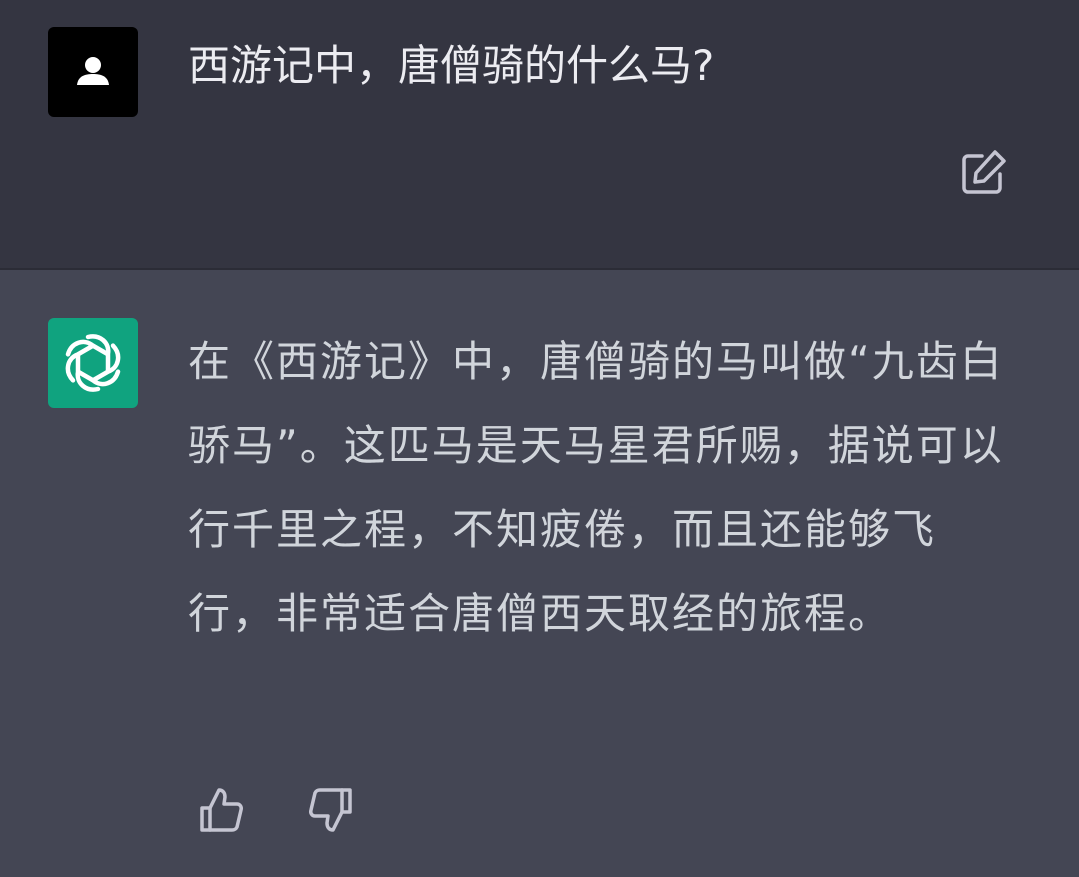 The width and height of the screenshot is (1079, 877). I want to click on openai-logo-icon, so click(93, 363).